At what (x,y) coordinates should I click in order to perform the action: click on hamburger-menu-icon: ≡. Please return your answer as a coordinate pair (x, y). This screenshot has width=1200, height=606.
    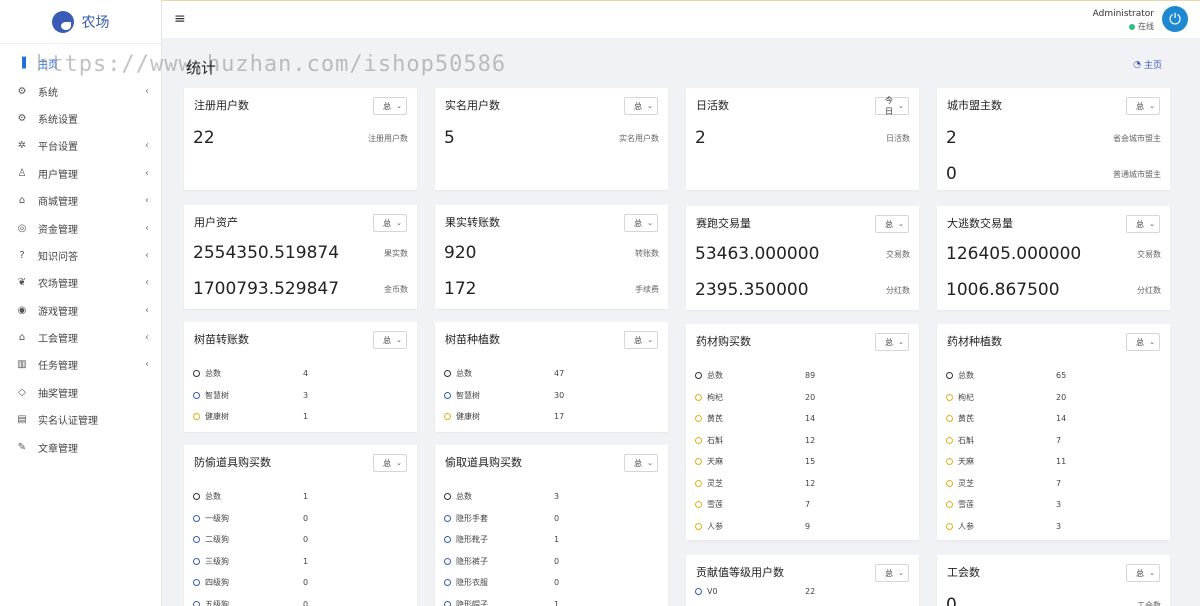
    Looking at the image, I should click on (180, 19).